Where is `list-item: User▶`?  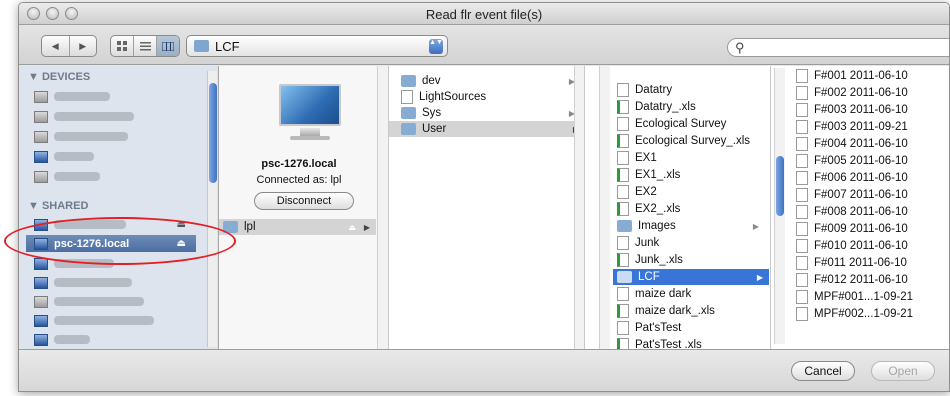 list-item: User▶ is located at coordinates (486, 129).